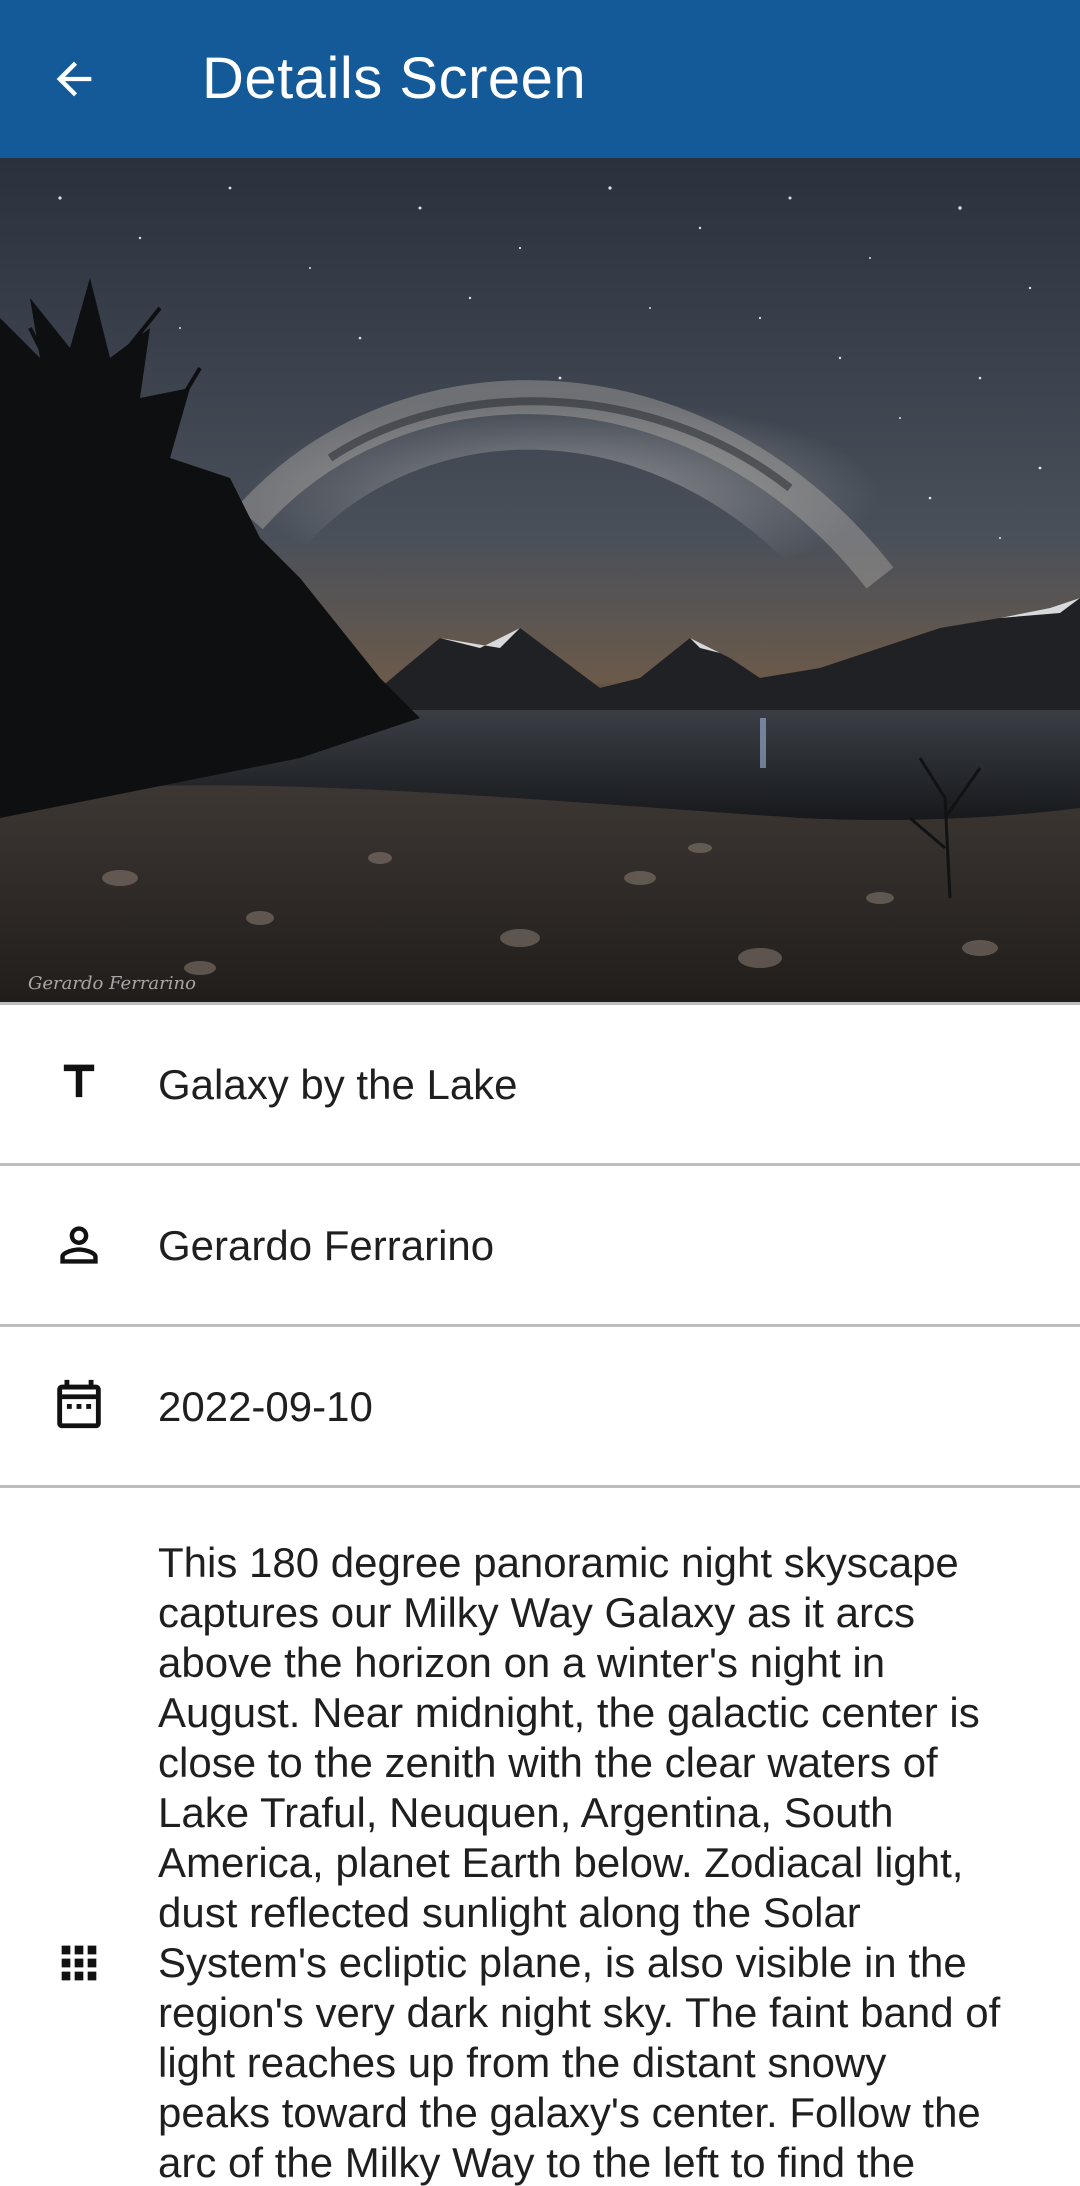 This screenshot has width=1080, height=2186. I want to click on page-title: Details Screen, so click(394, 78).